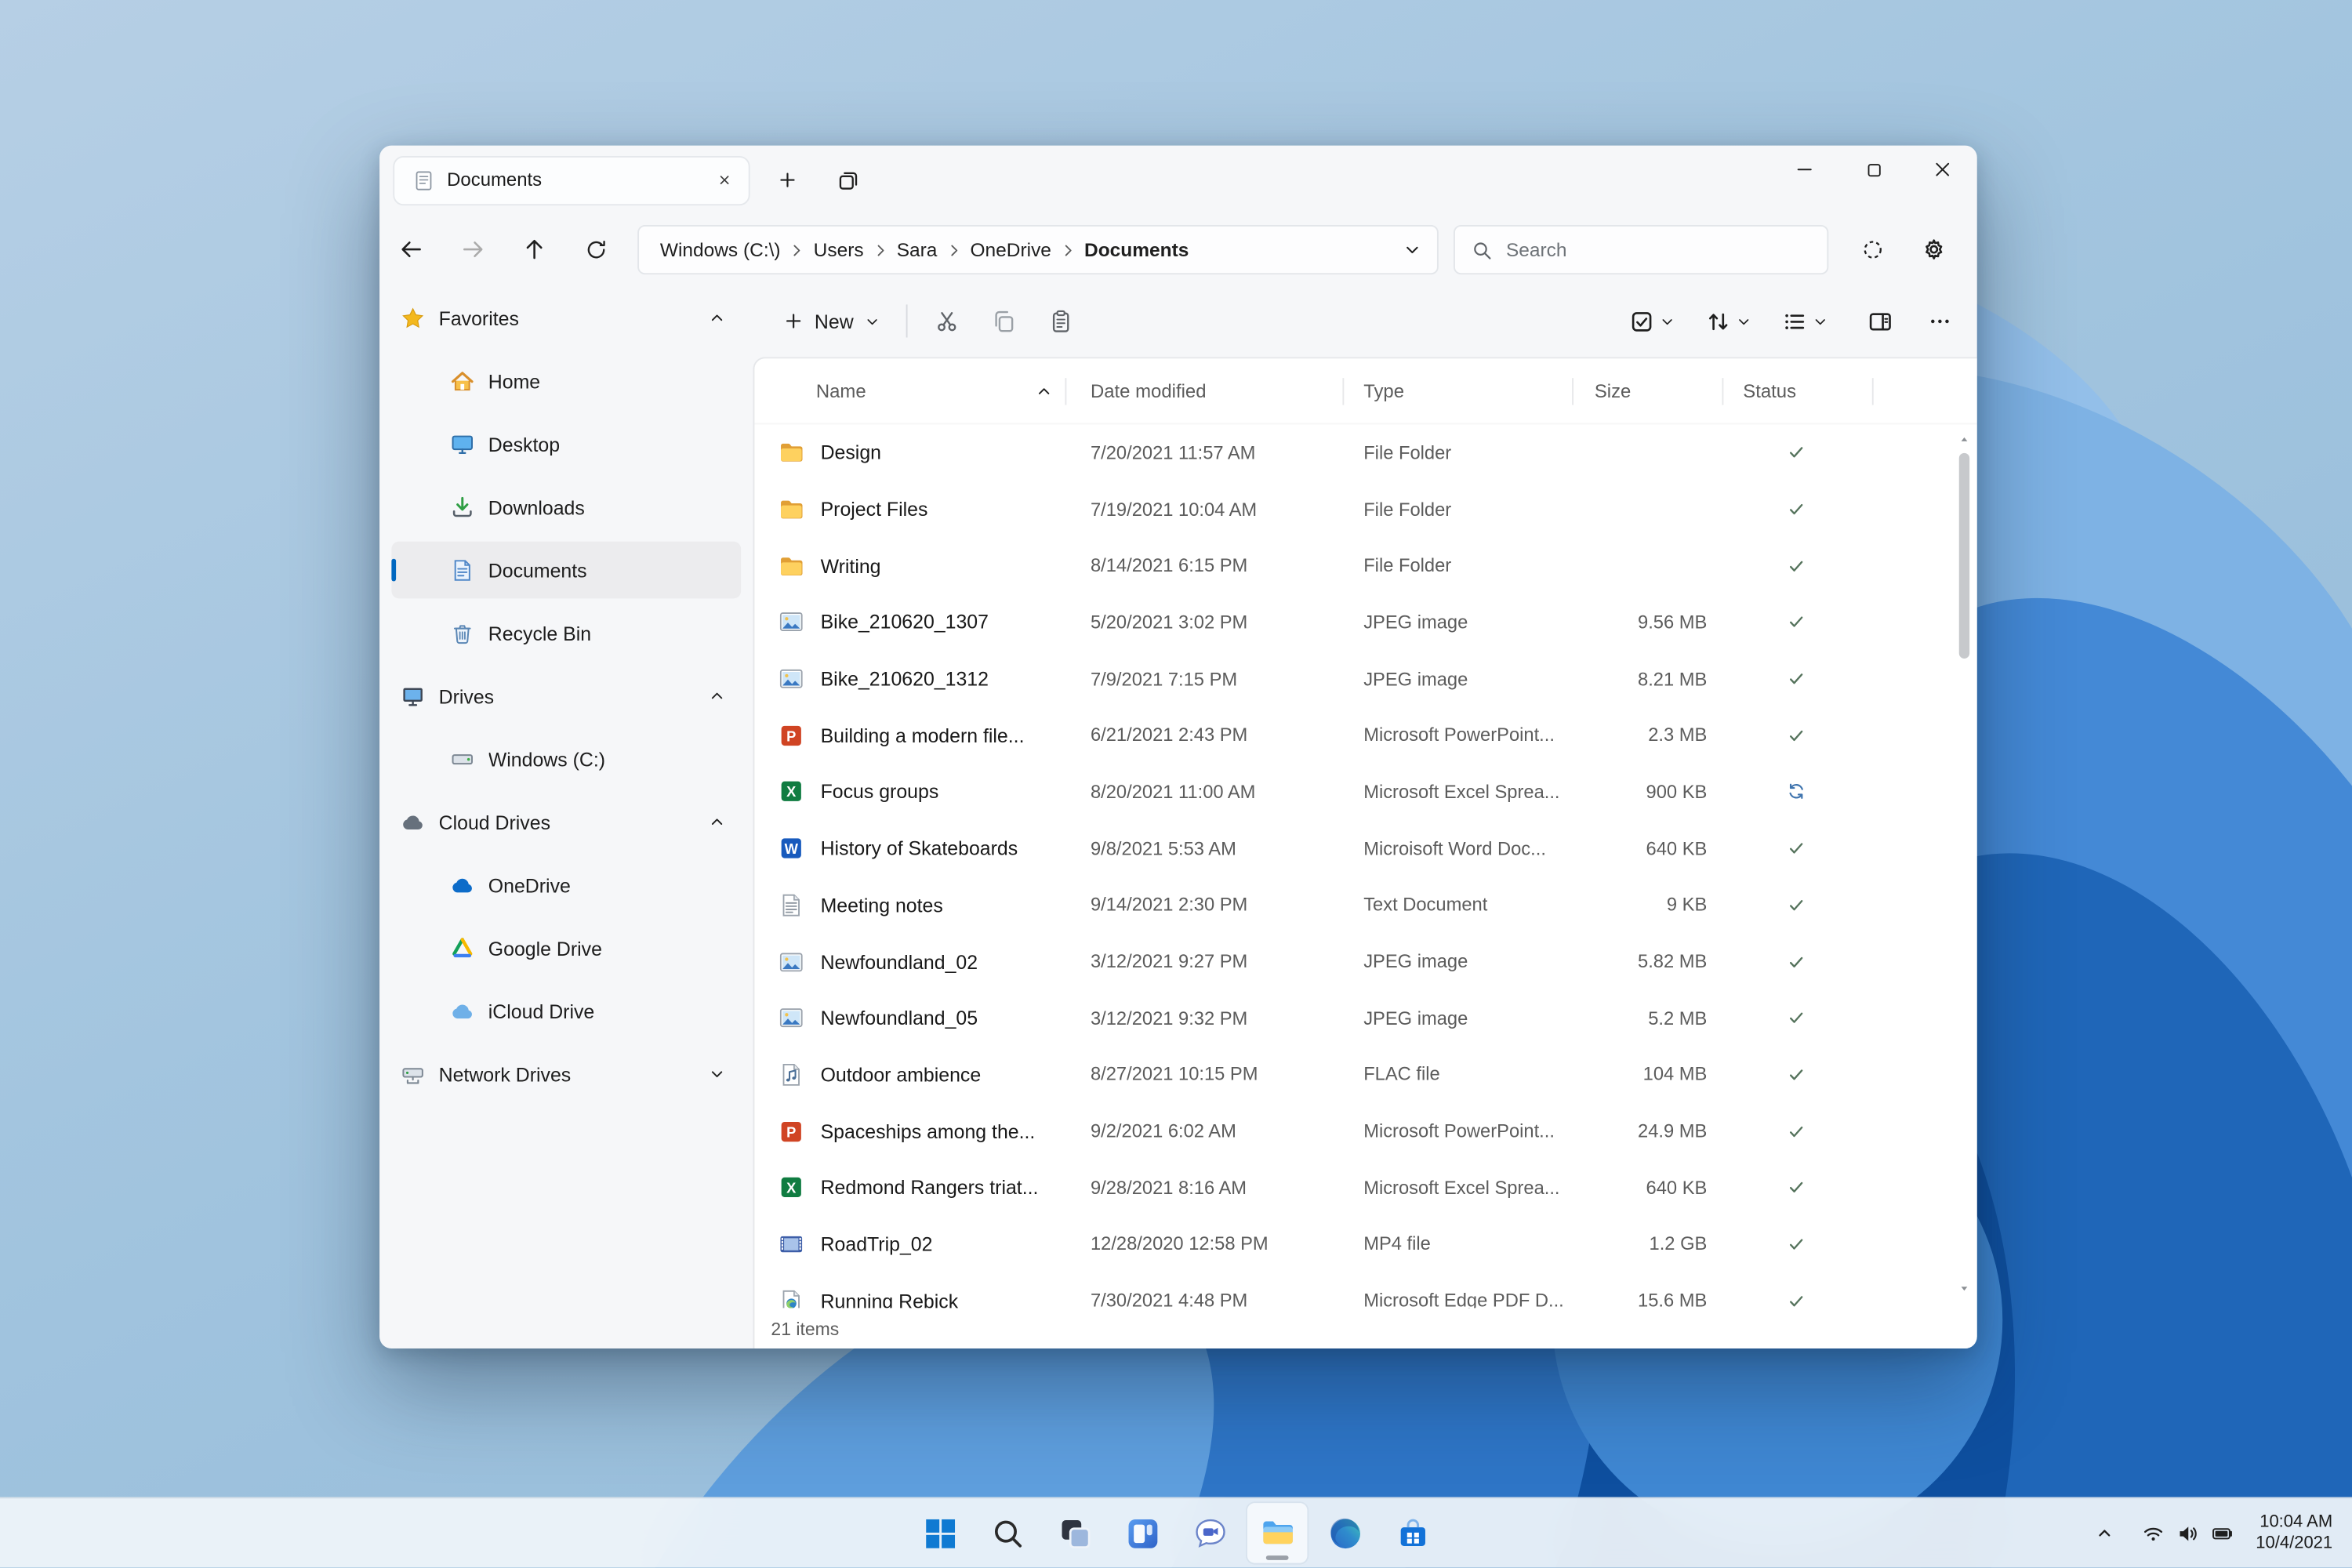 The width and height of the screenshot is (2352, 1568). I want to click on table-row-writing: Writing 8/14/2021 6:15 PM File Folder, so click(1365, 566).